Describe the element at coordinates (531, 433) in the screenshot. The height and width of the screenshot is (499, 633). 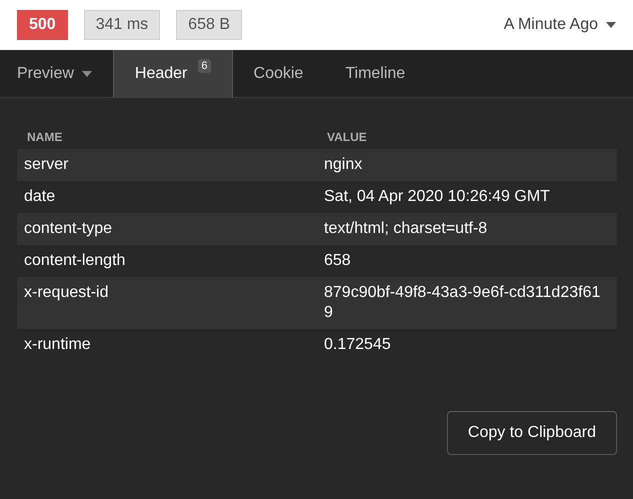
I see `copy-button: Copy to Clipboard` at that location.